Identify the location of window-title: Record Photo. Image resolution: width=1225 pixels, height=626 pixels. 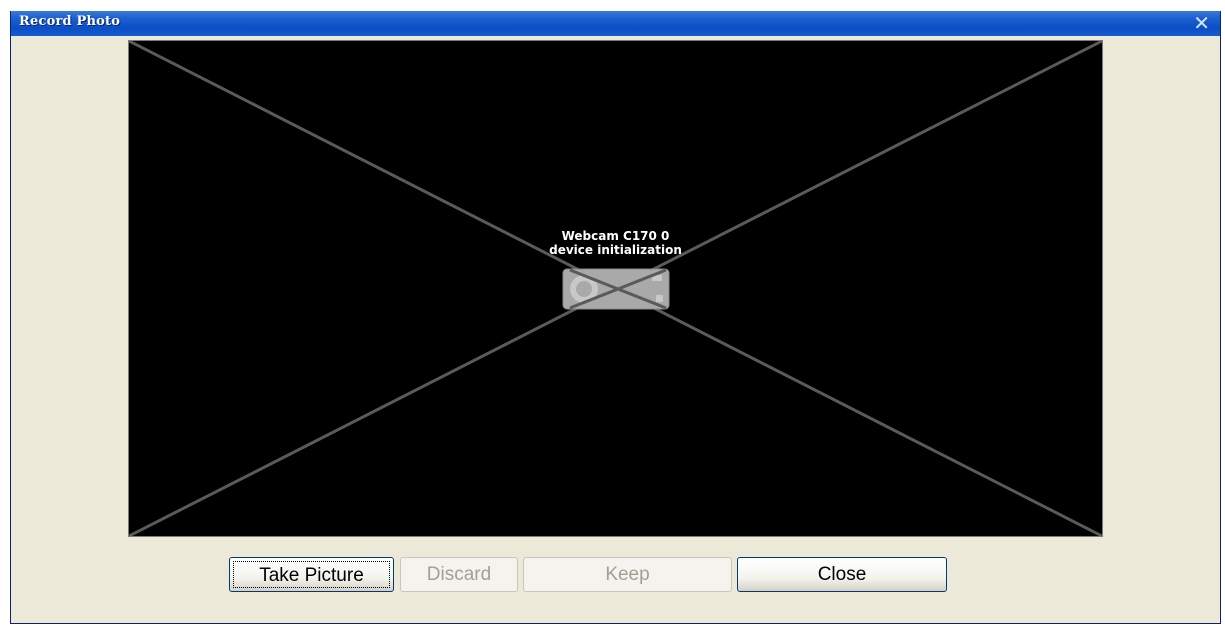
(70, 21).